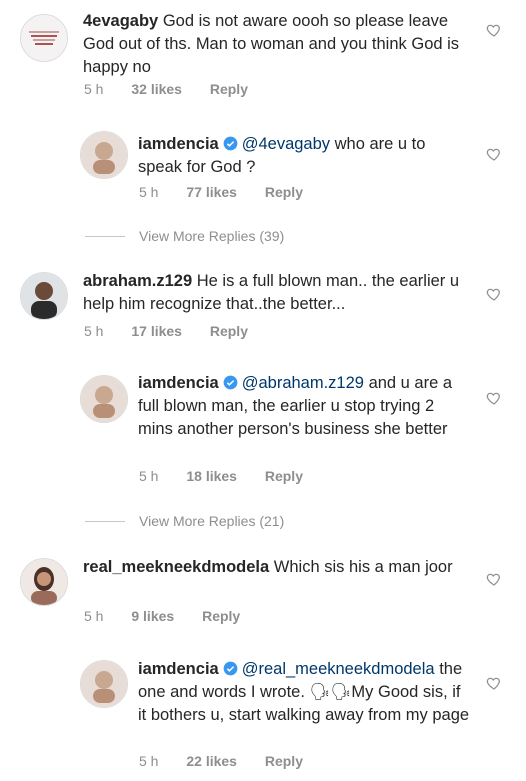  I want to click on comment-username: real_meekneekdmodela, so click(176, 567).